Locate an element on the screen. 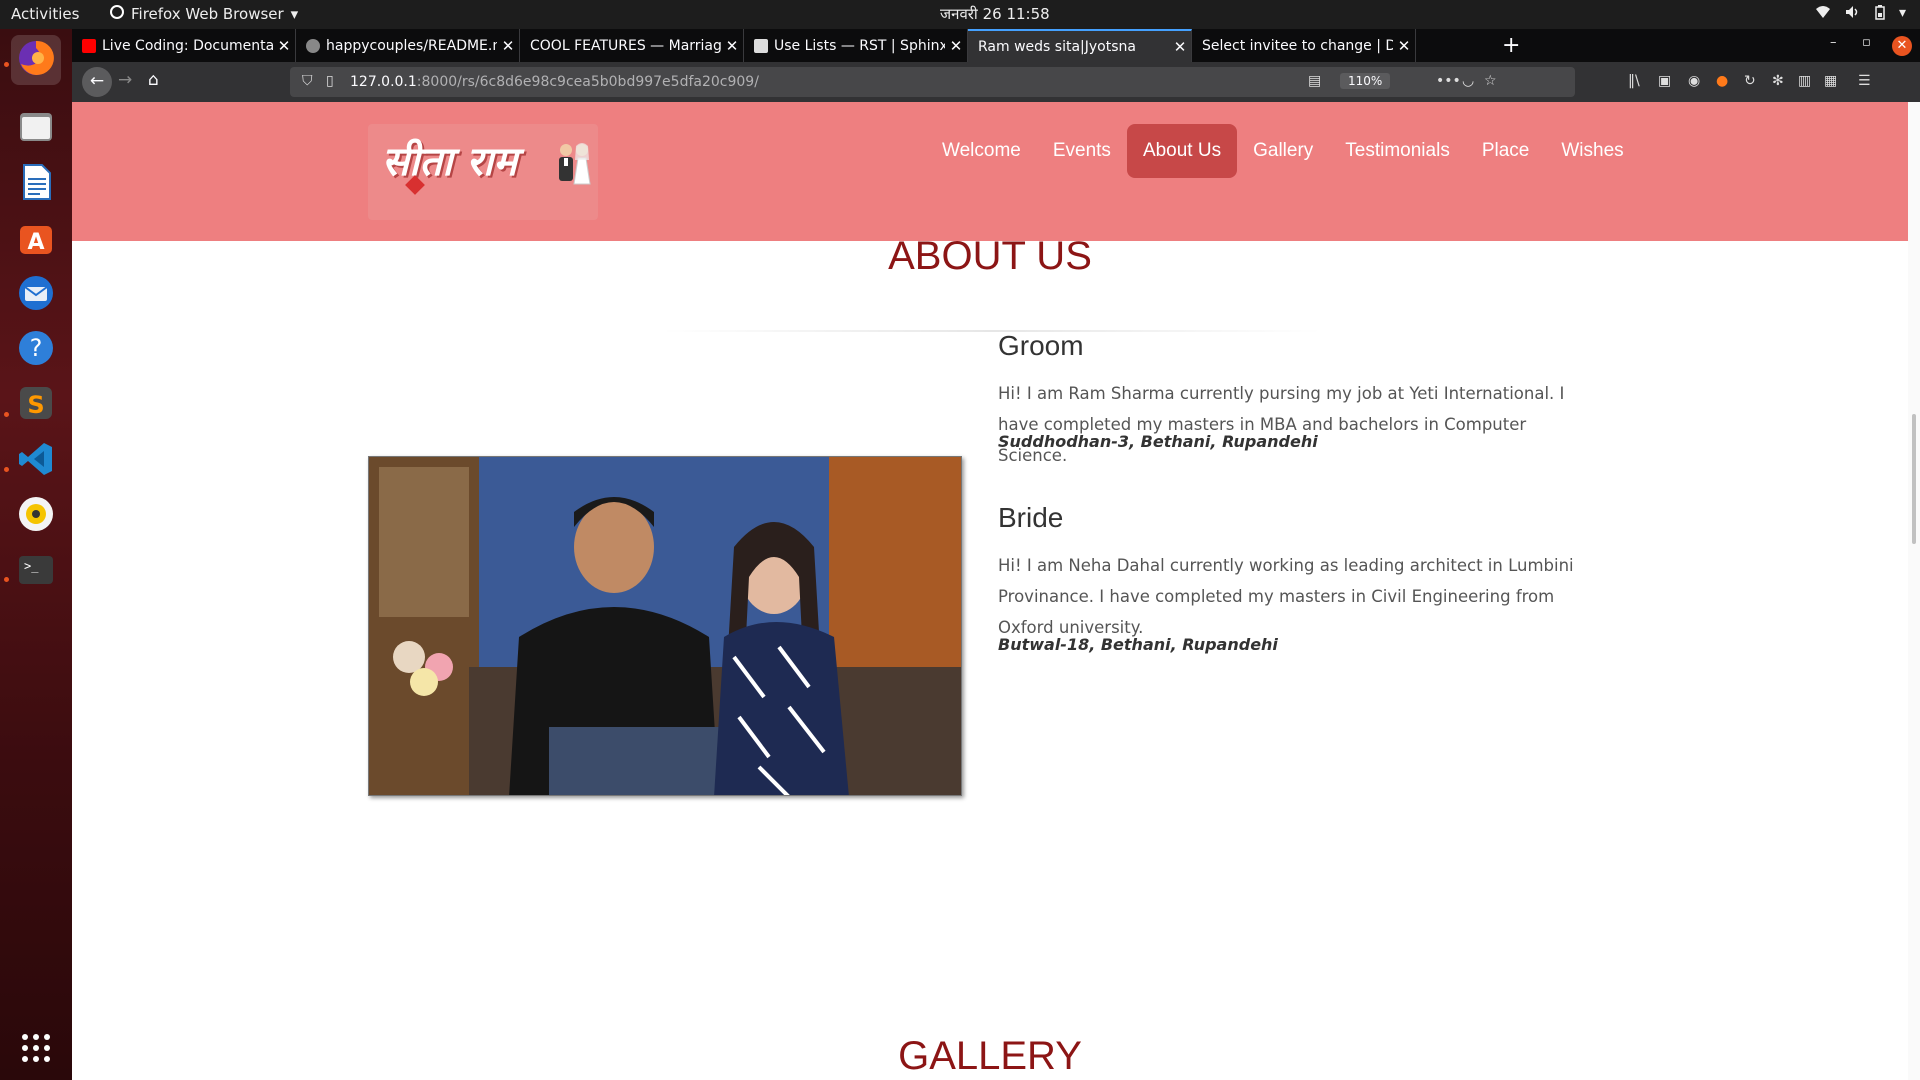 Image resolution: width=1920 pixels, height=1080 pixels. zoom-level: 110% is located at coordinates (1365, 81).